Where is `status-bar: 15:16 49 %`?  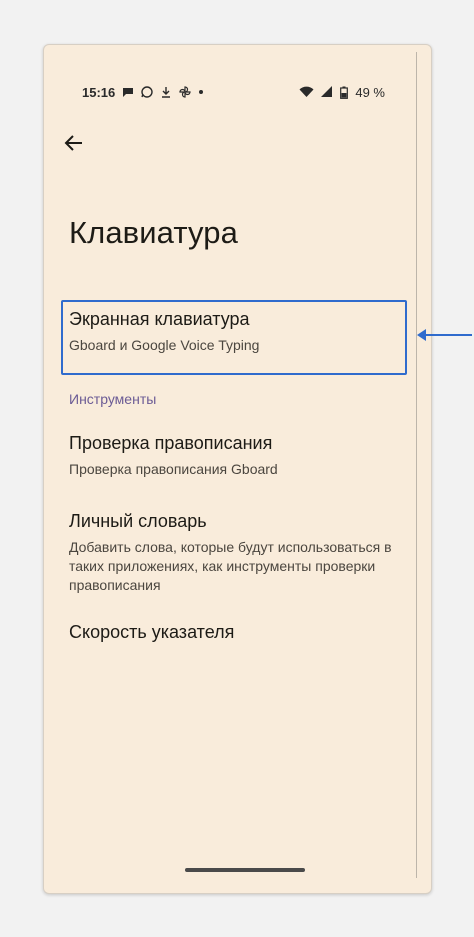 status-bar: 15:16 49 % is located at coordinates (233, 92).